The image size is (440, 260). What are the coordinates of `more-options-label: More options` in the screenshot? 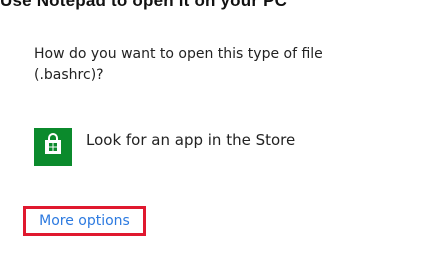 It's located at (84, 221).